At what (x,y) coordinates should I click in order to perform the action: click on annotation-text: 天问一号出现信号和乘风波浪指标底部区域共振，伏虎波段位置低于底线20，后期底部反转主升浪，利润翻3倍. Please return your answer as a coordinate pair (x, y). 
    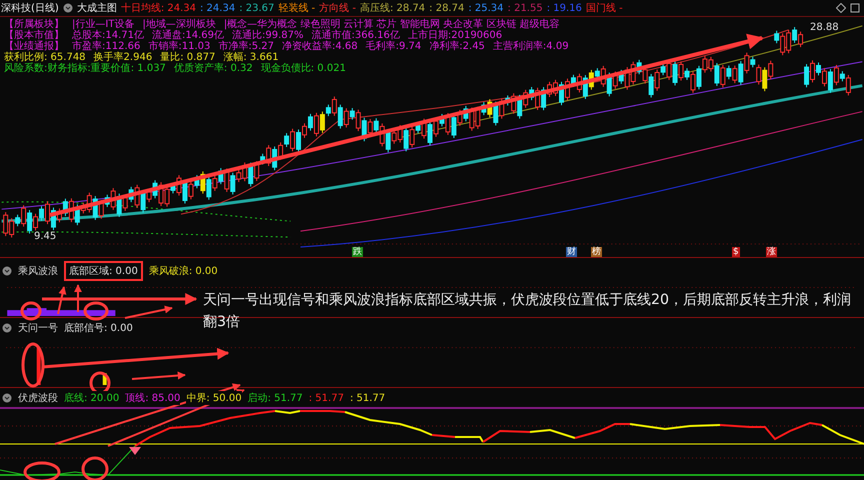
    Looking at the image, I should click on (527, 311).